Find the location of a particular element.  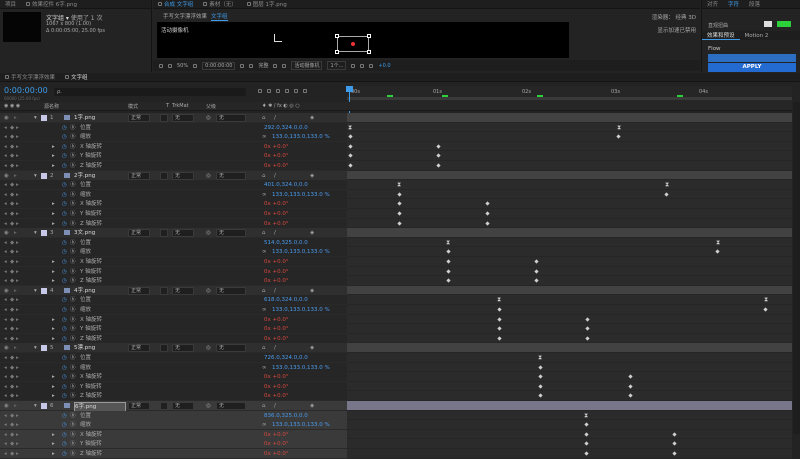

tab-layer: 图层 1字.png is located at coordinates (267, 4).